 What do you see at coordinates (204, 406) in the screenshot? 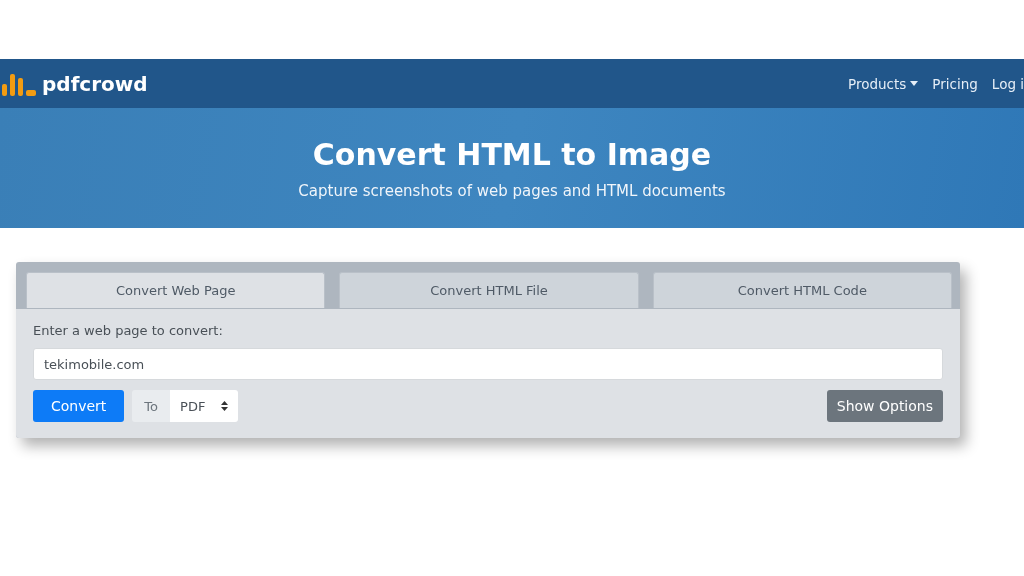
I see `format-select: PDF` at bounding box center [204, 406].